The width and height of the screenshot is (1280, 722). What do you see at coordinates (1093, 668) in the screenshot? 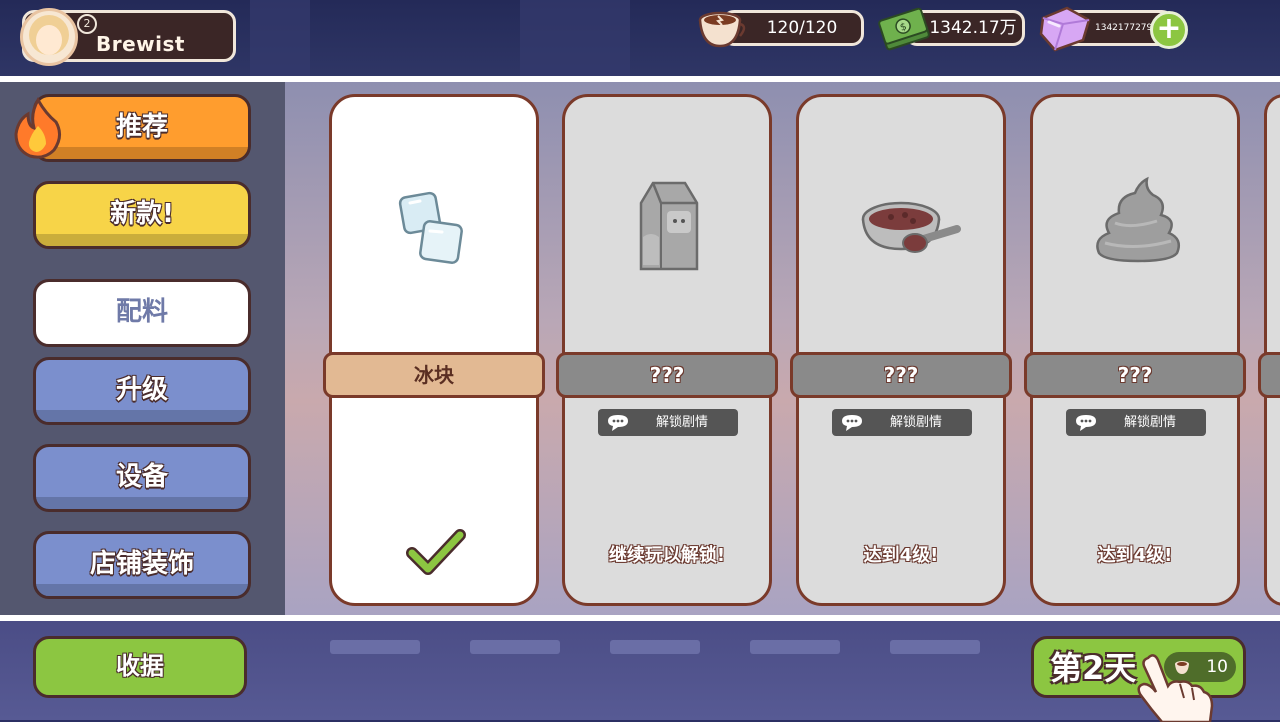
I see `day-label: 第2天` at bounding box center [1093, 668].